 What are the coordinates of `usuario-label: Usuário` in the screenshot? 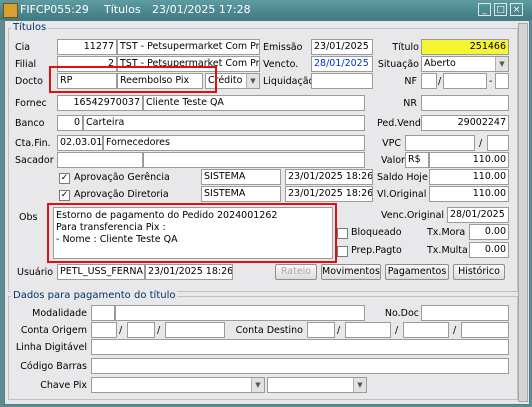 It's located at (35, 272).